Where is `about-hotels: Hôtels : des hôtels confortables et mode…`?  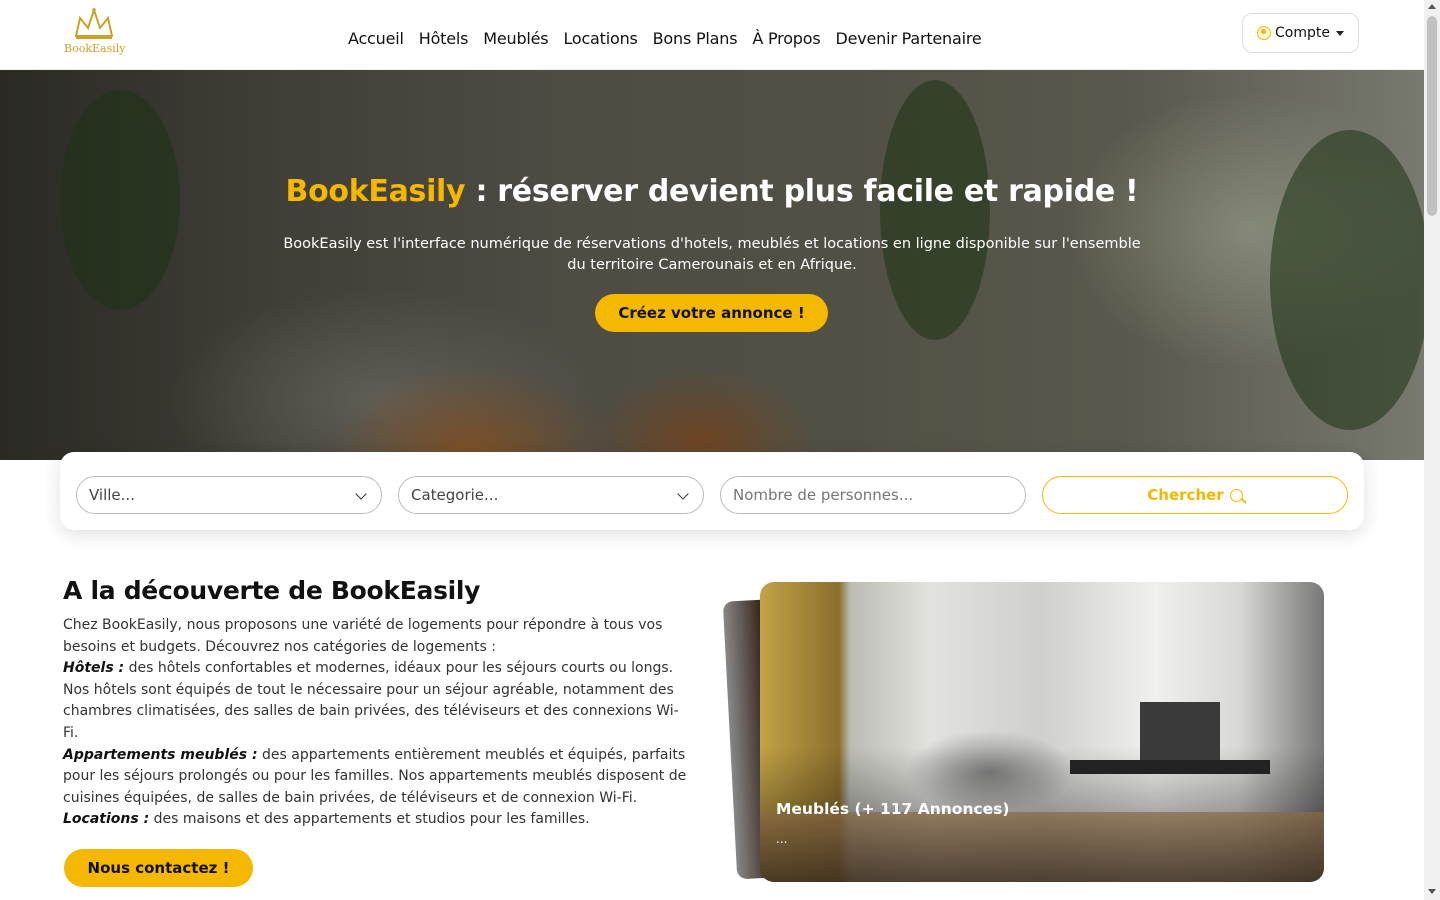
about-hotels: Hôtels : des hôtels confortables et mode… is located at coordinates (377, 701).